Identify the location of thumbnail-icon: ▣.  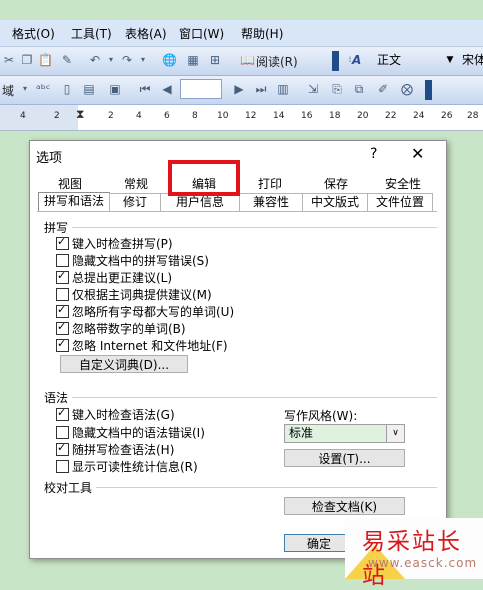
(115, 89).